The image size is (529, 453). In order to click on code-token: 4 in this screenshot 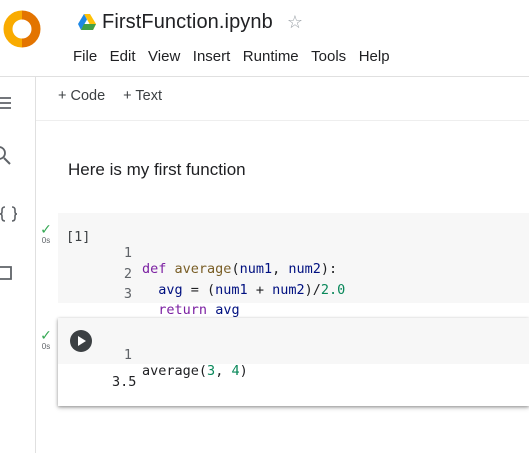, I will do `click(235, 371)`.